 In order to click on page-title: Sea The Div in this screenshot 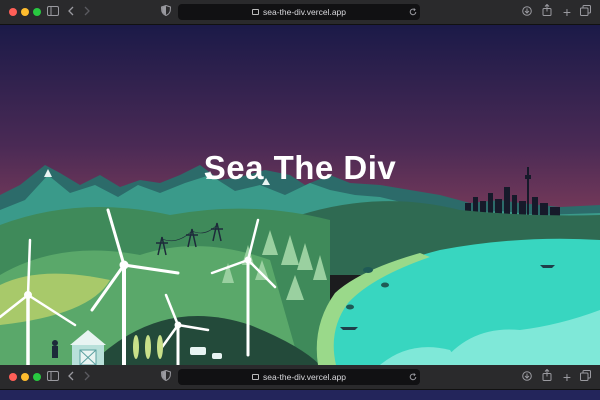, I will do `click(300, 167)`.